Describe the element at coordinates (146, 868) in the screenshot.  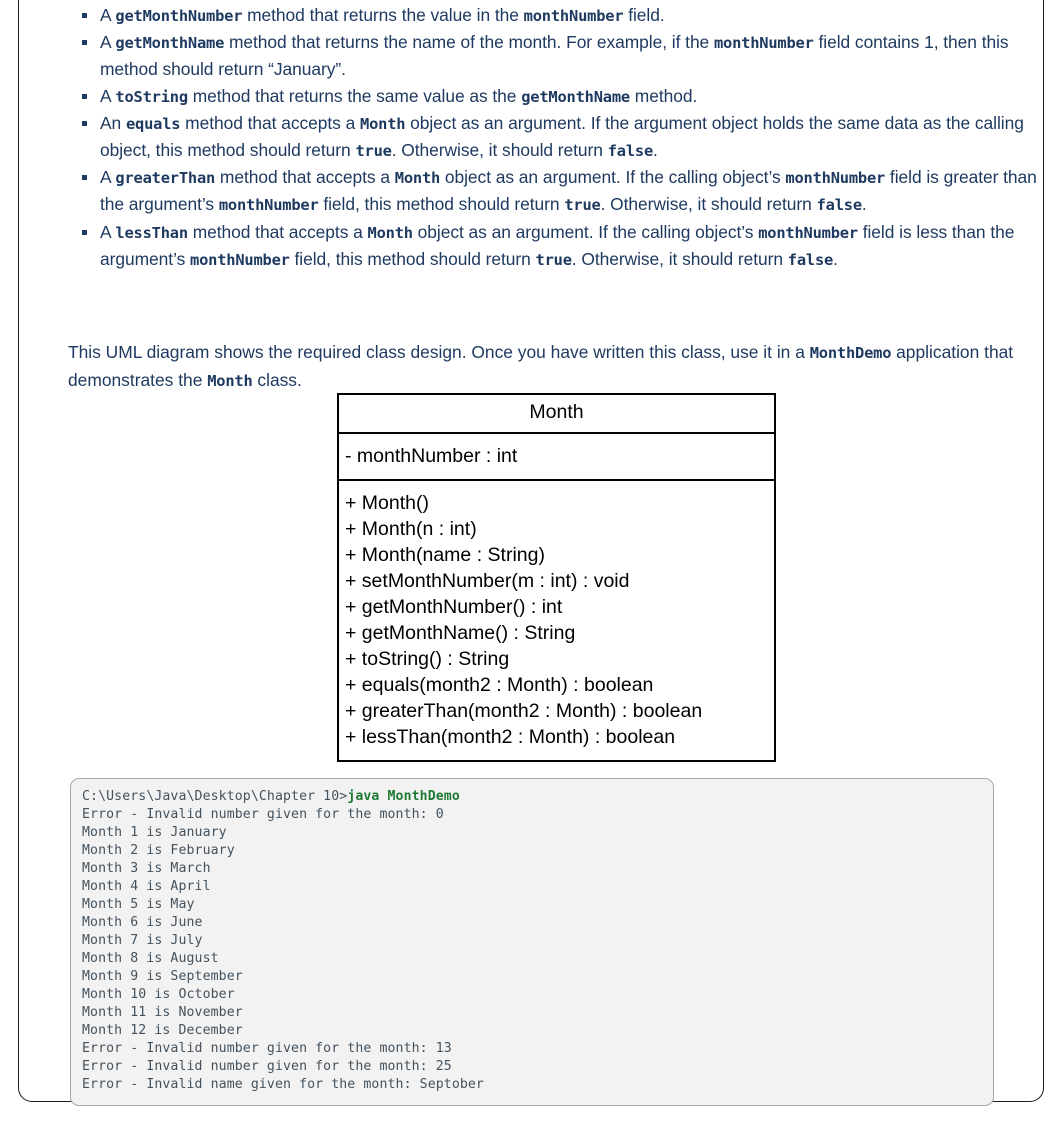
I see `console-text: Month 3 is March` at that location.